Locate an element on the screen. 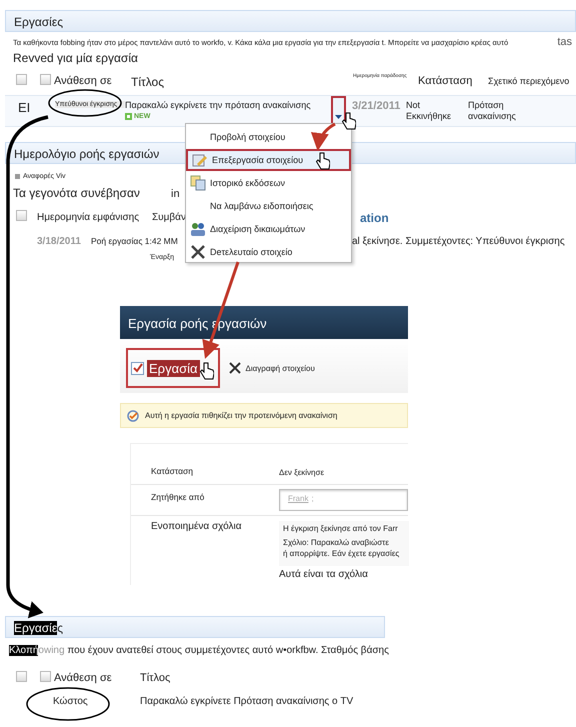  table-cell-text: 3/18/2011 is located at coordinates (59, 242).